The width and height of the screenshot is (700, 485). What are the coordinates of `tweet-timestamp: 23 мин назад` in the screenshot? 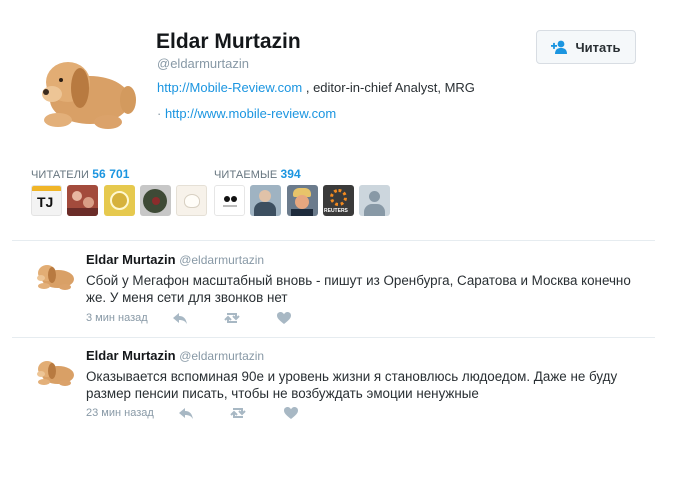 It's located at (120, 413).